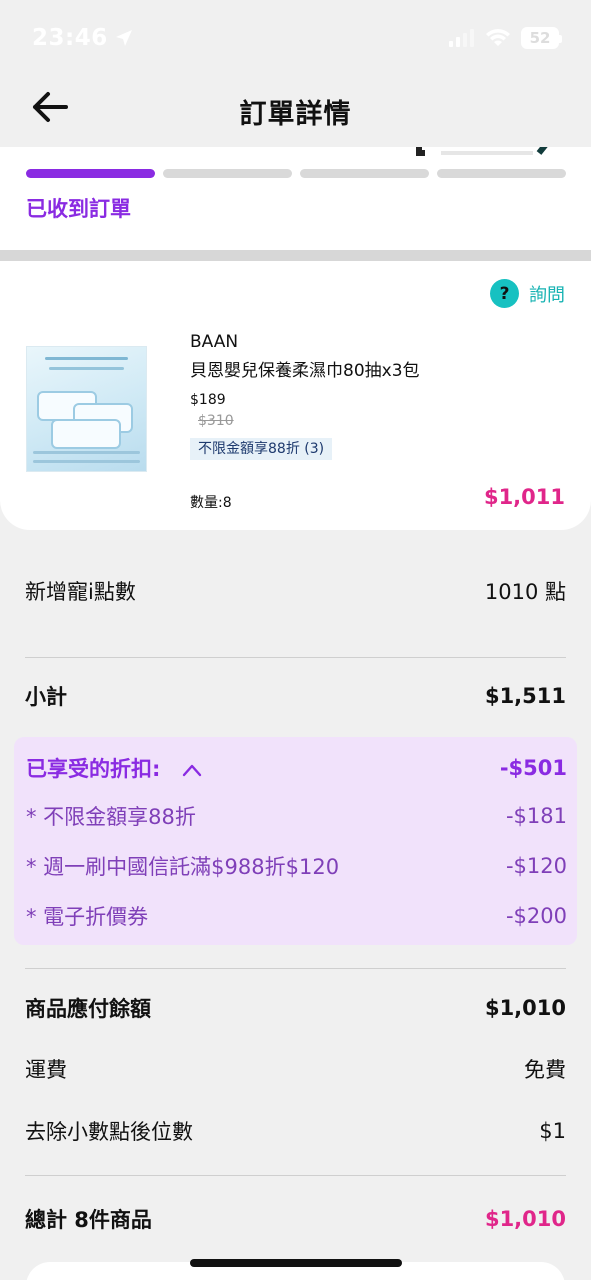 This screenshot has height=1280, width=591. I want to click on discount-item-label: * 電子折價券, so click(87, 917).